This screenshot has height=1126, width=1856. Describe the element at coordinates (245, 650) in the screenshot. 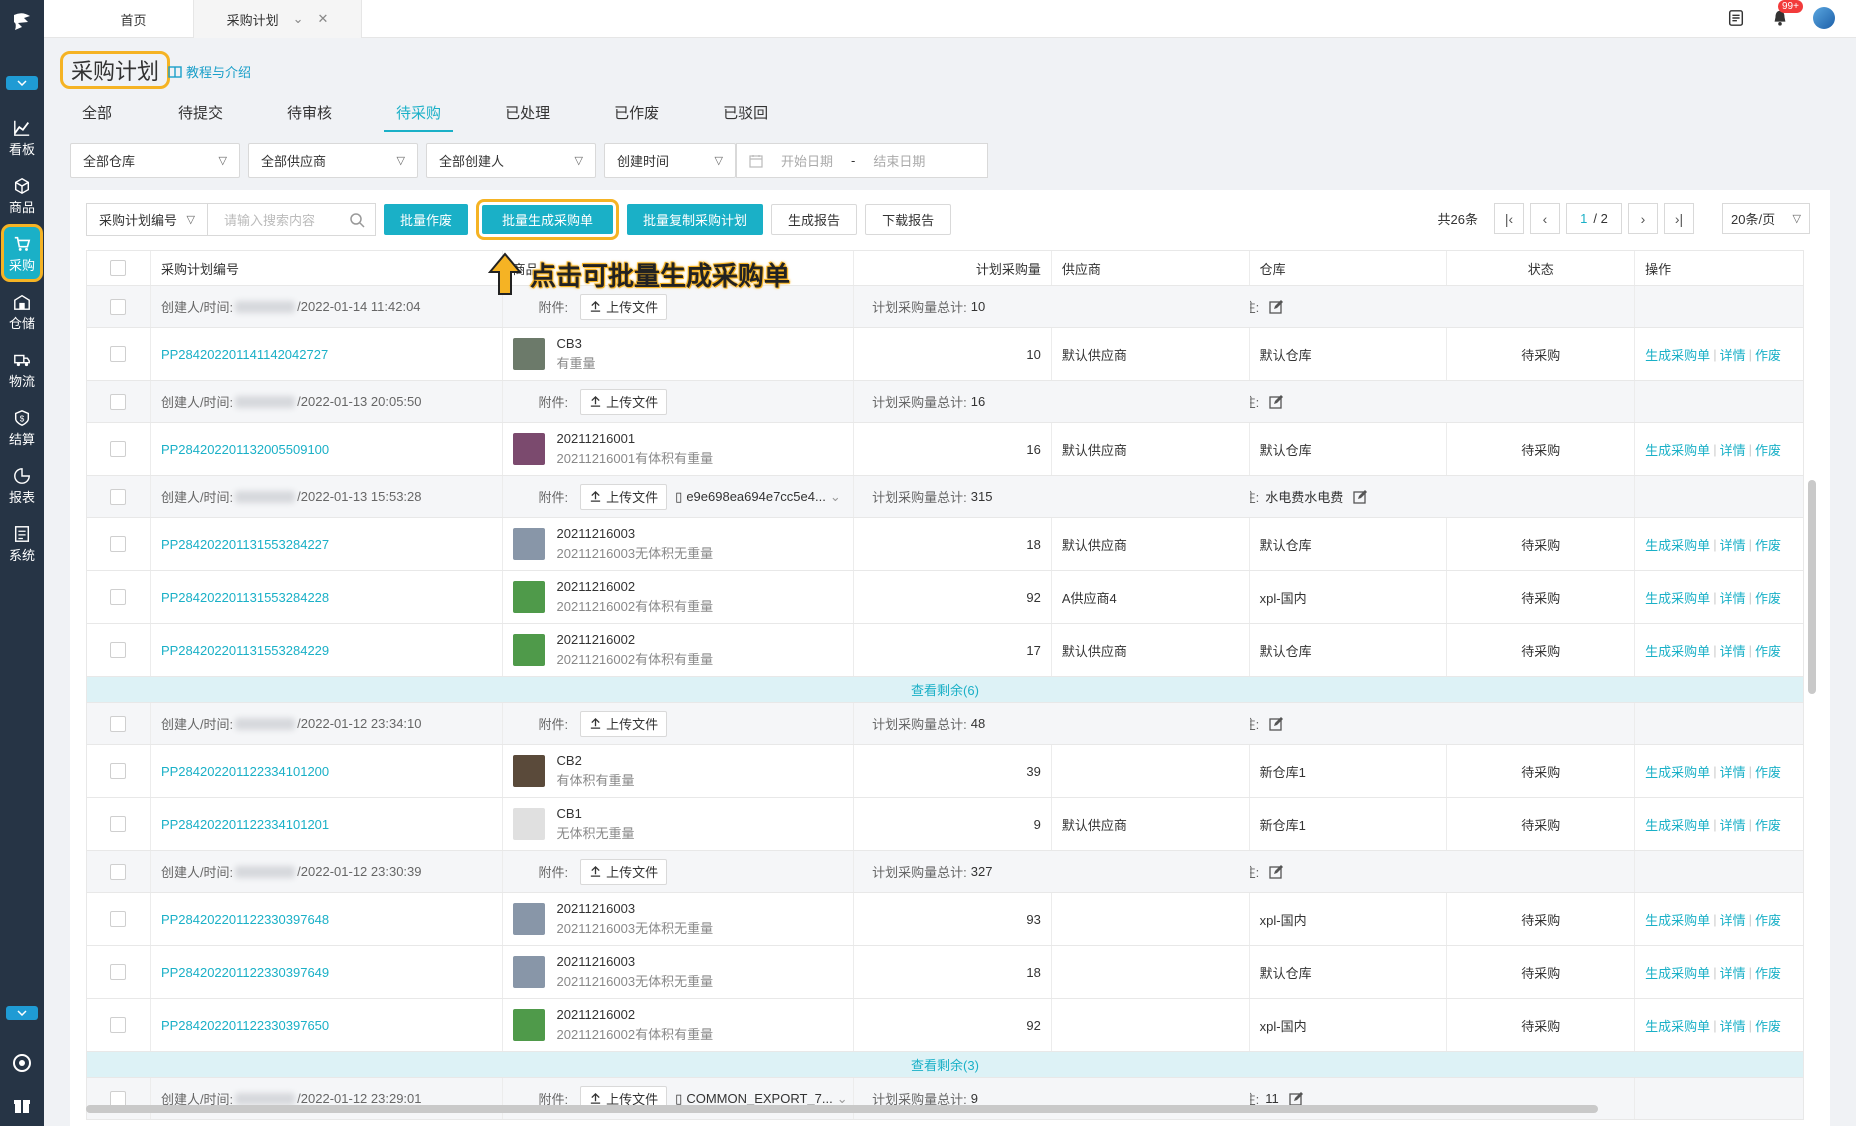

I see `plan-no-link: PP284202201131553284229` at that location.